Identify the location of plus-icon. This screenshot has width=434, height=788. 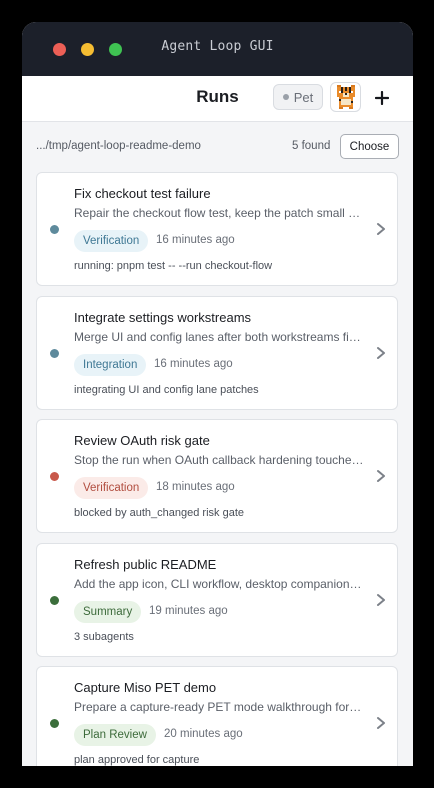
(382, 98).